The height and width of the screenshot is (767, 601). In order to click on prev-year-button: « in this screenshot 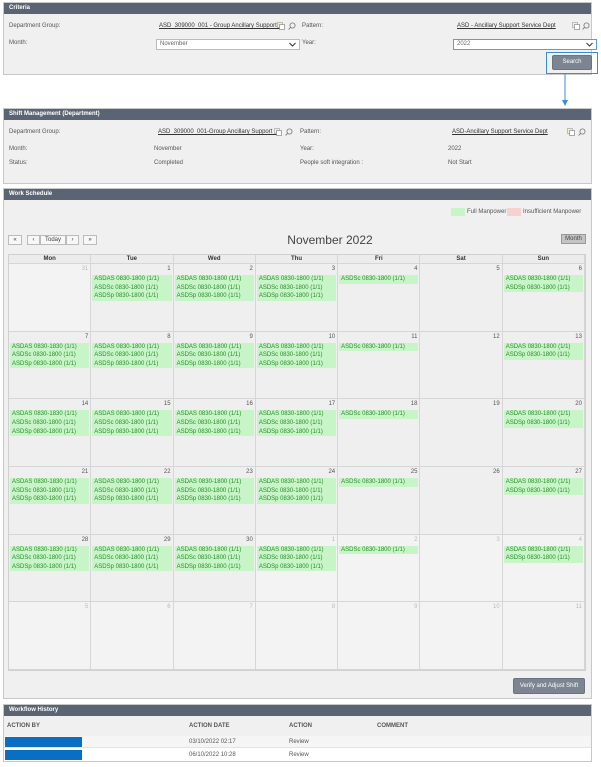, I will do `click(15, 240)`.